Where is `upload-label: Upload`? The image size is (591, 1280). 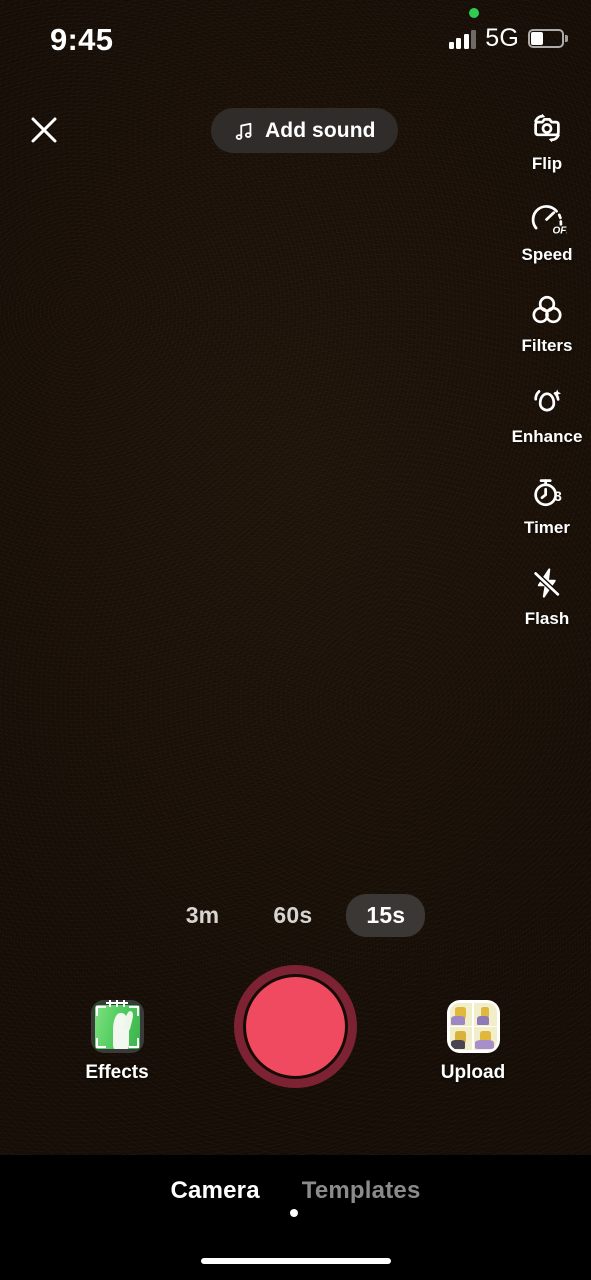
upload-label: Upload is located at coordinates (473, 1072).